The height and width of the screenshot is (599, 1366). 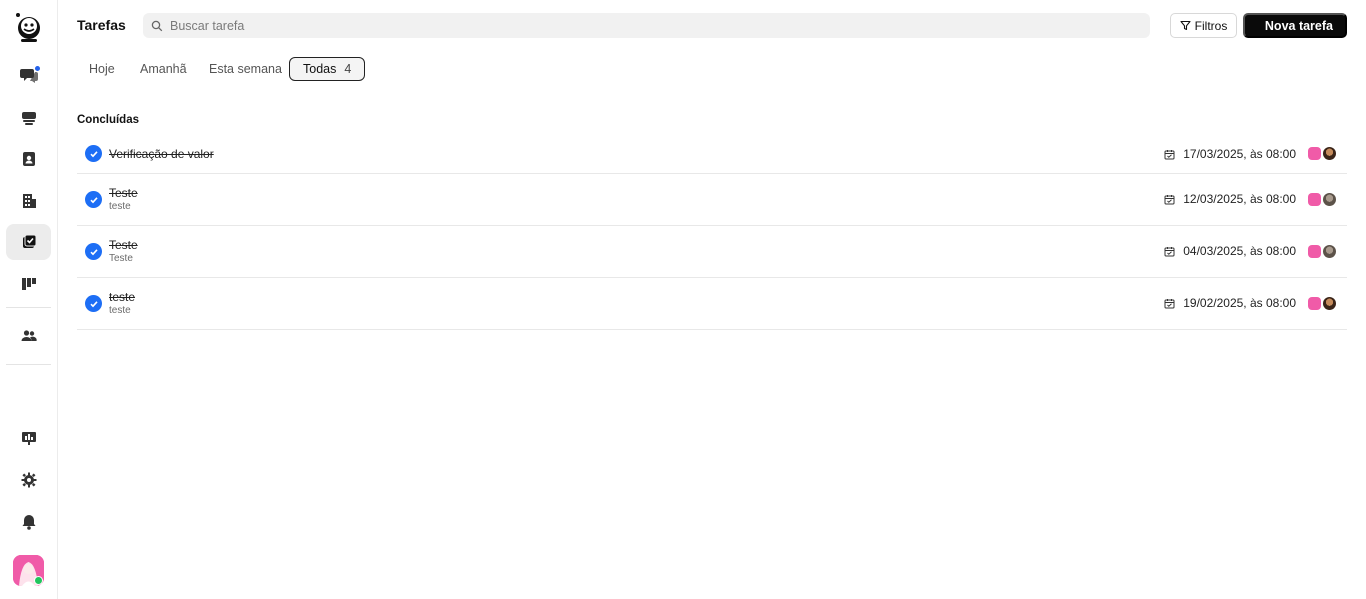 What do you see at coordinates (122, 297) in the screenshot?
I see `task-title: teste` at bounding box center [122, 297].